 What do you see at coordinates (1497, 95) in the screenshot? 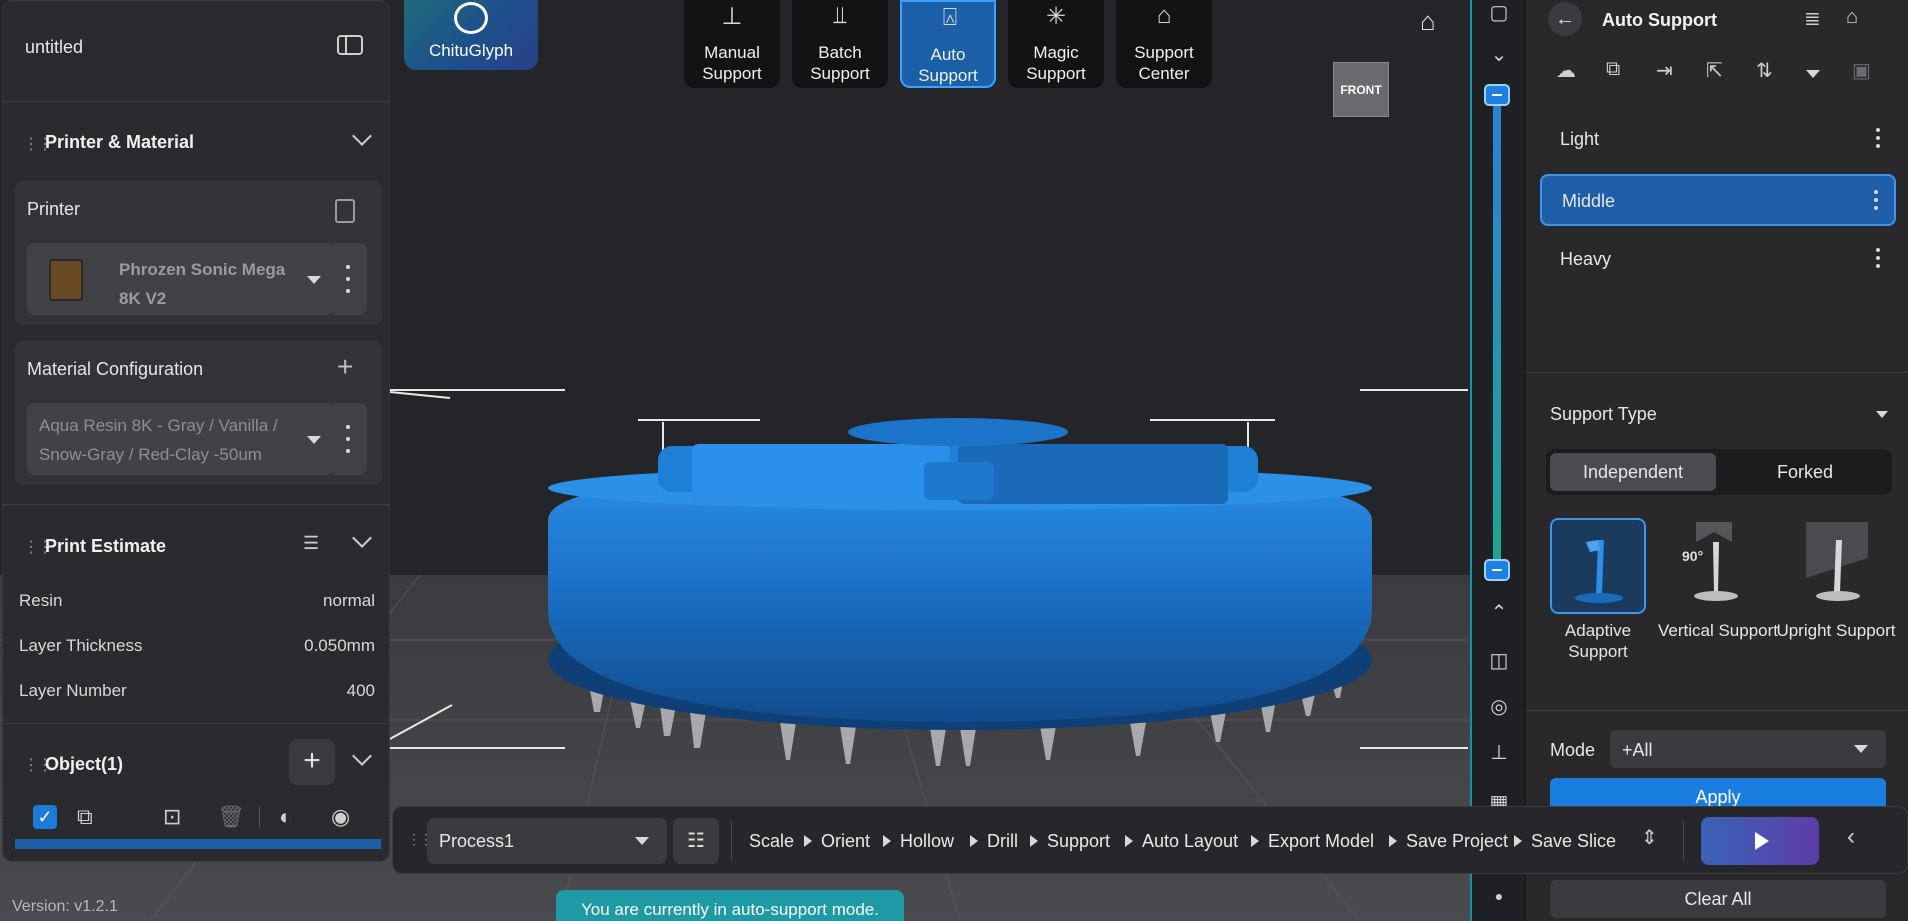
I see `layer-slider-top-handle` at bounding box center [1497, 95].